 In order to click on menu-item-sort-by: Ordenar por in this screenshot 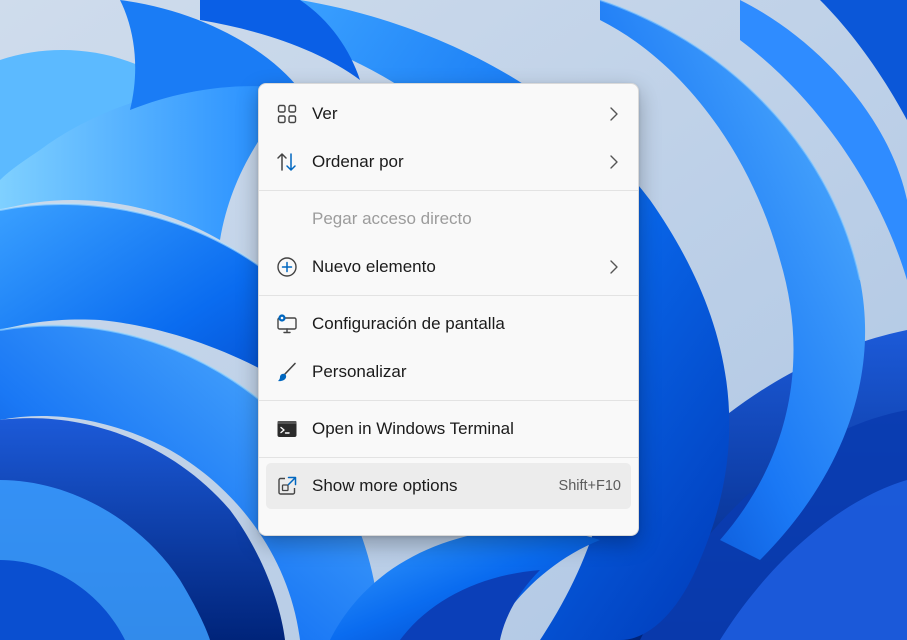, I will do `click(448, 162)`.